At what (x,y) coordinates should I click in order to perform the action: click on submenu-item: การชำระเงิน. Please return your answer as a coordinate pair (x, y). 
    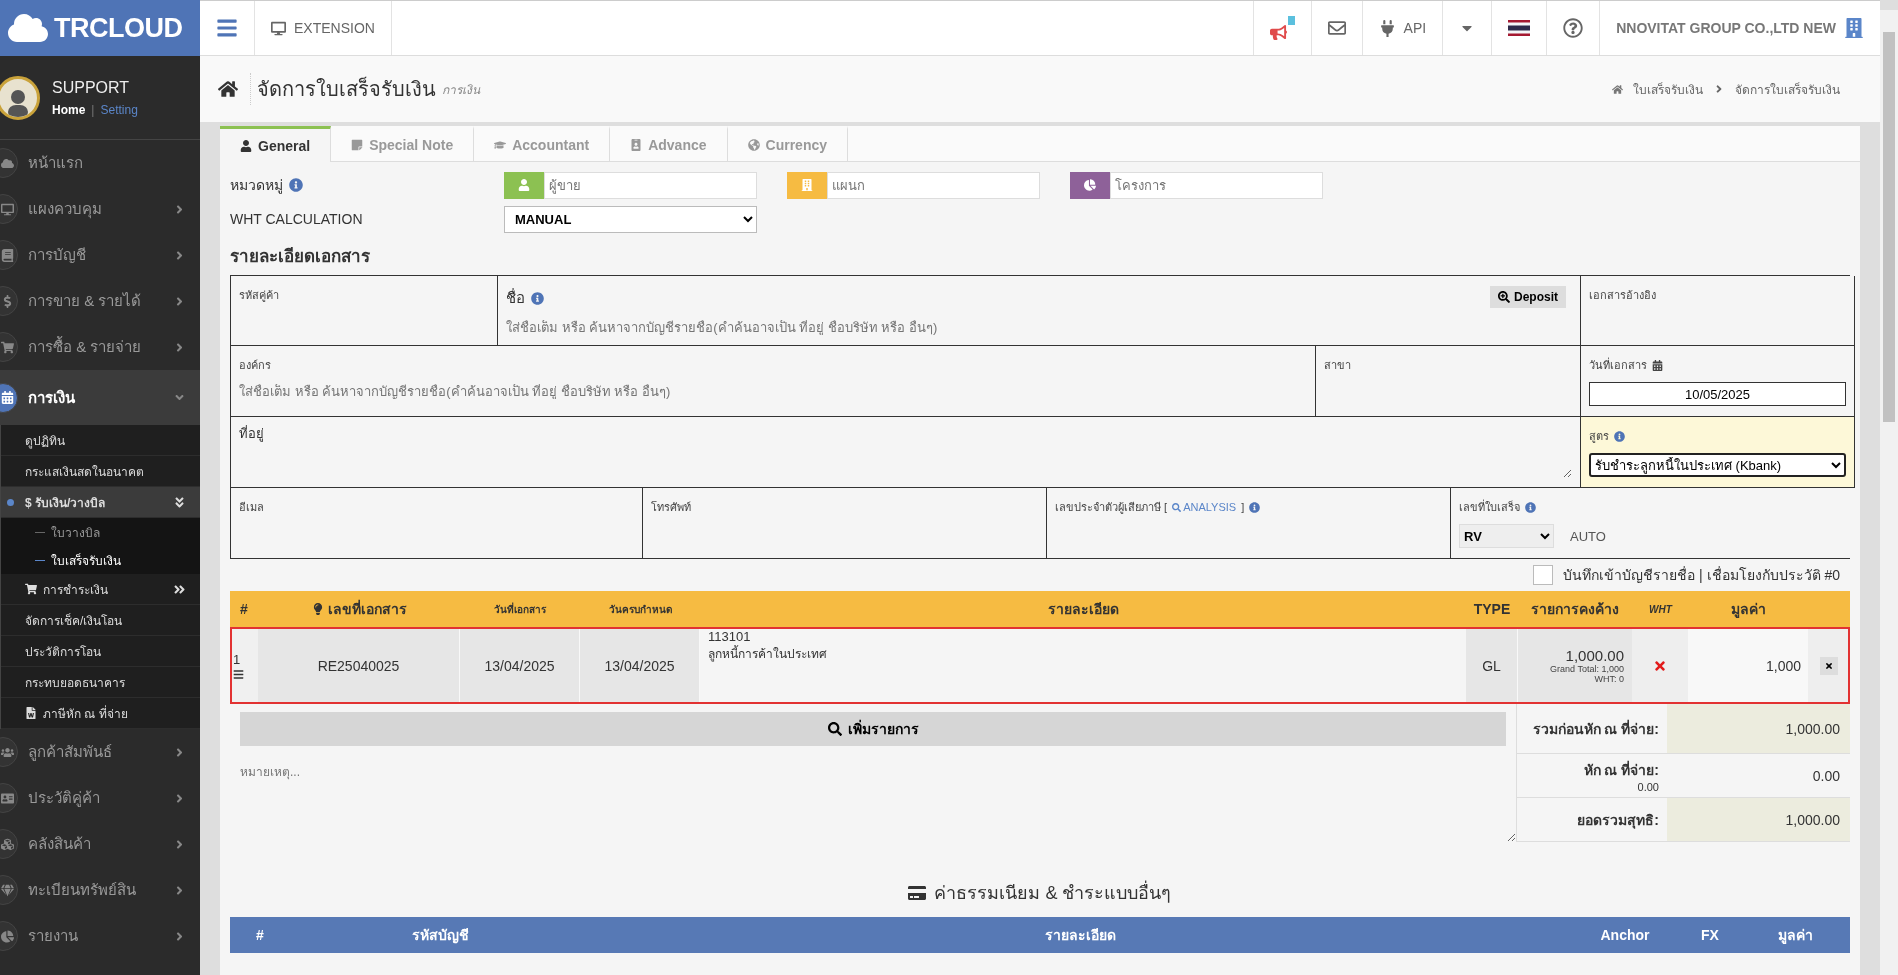
    Looking at the image, I should click on (100, 589).